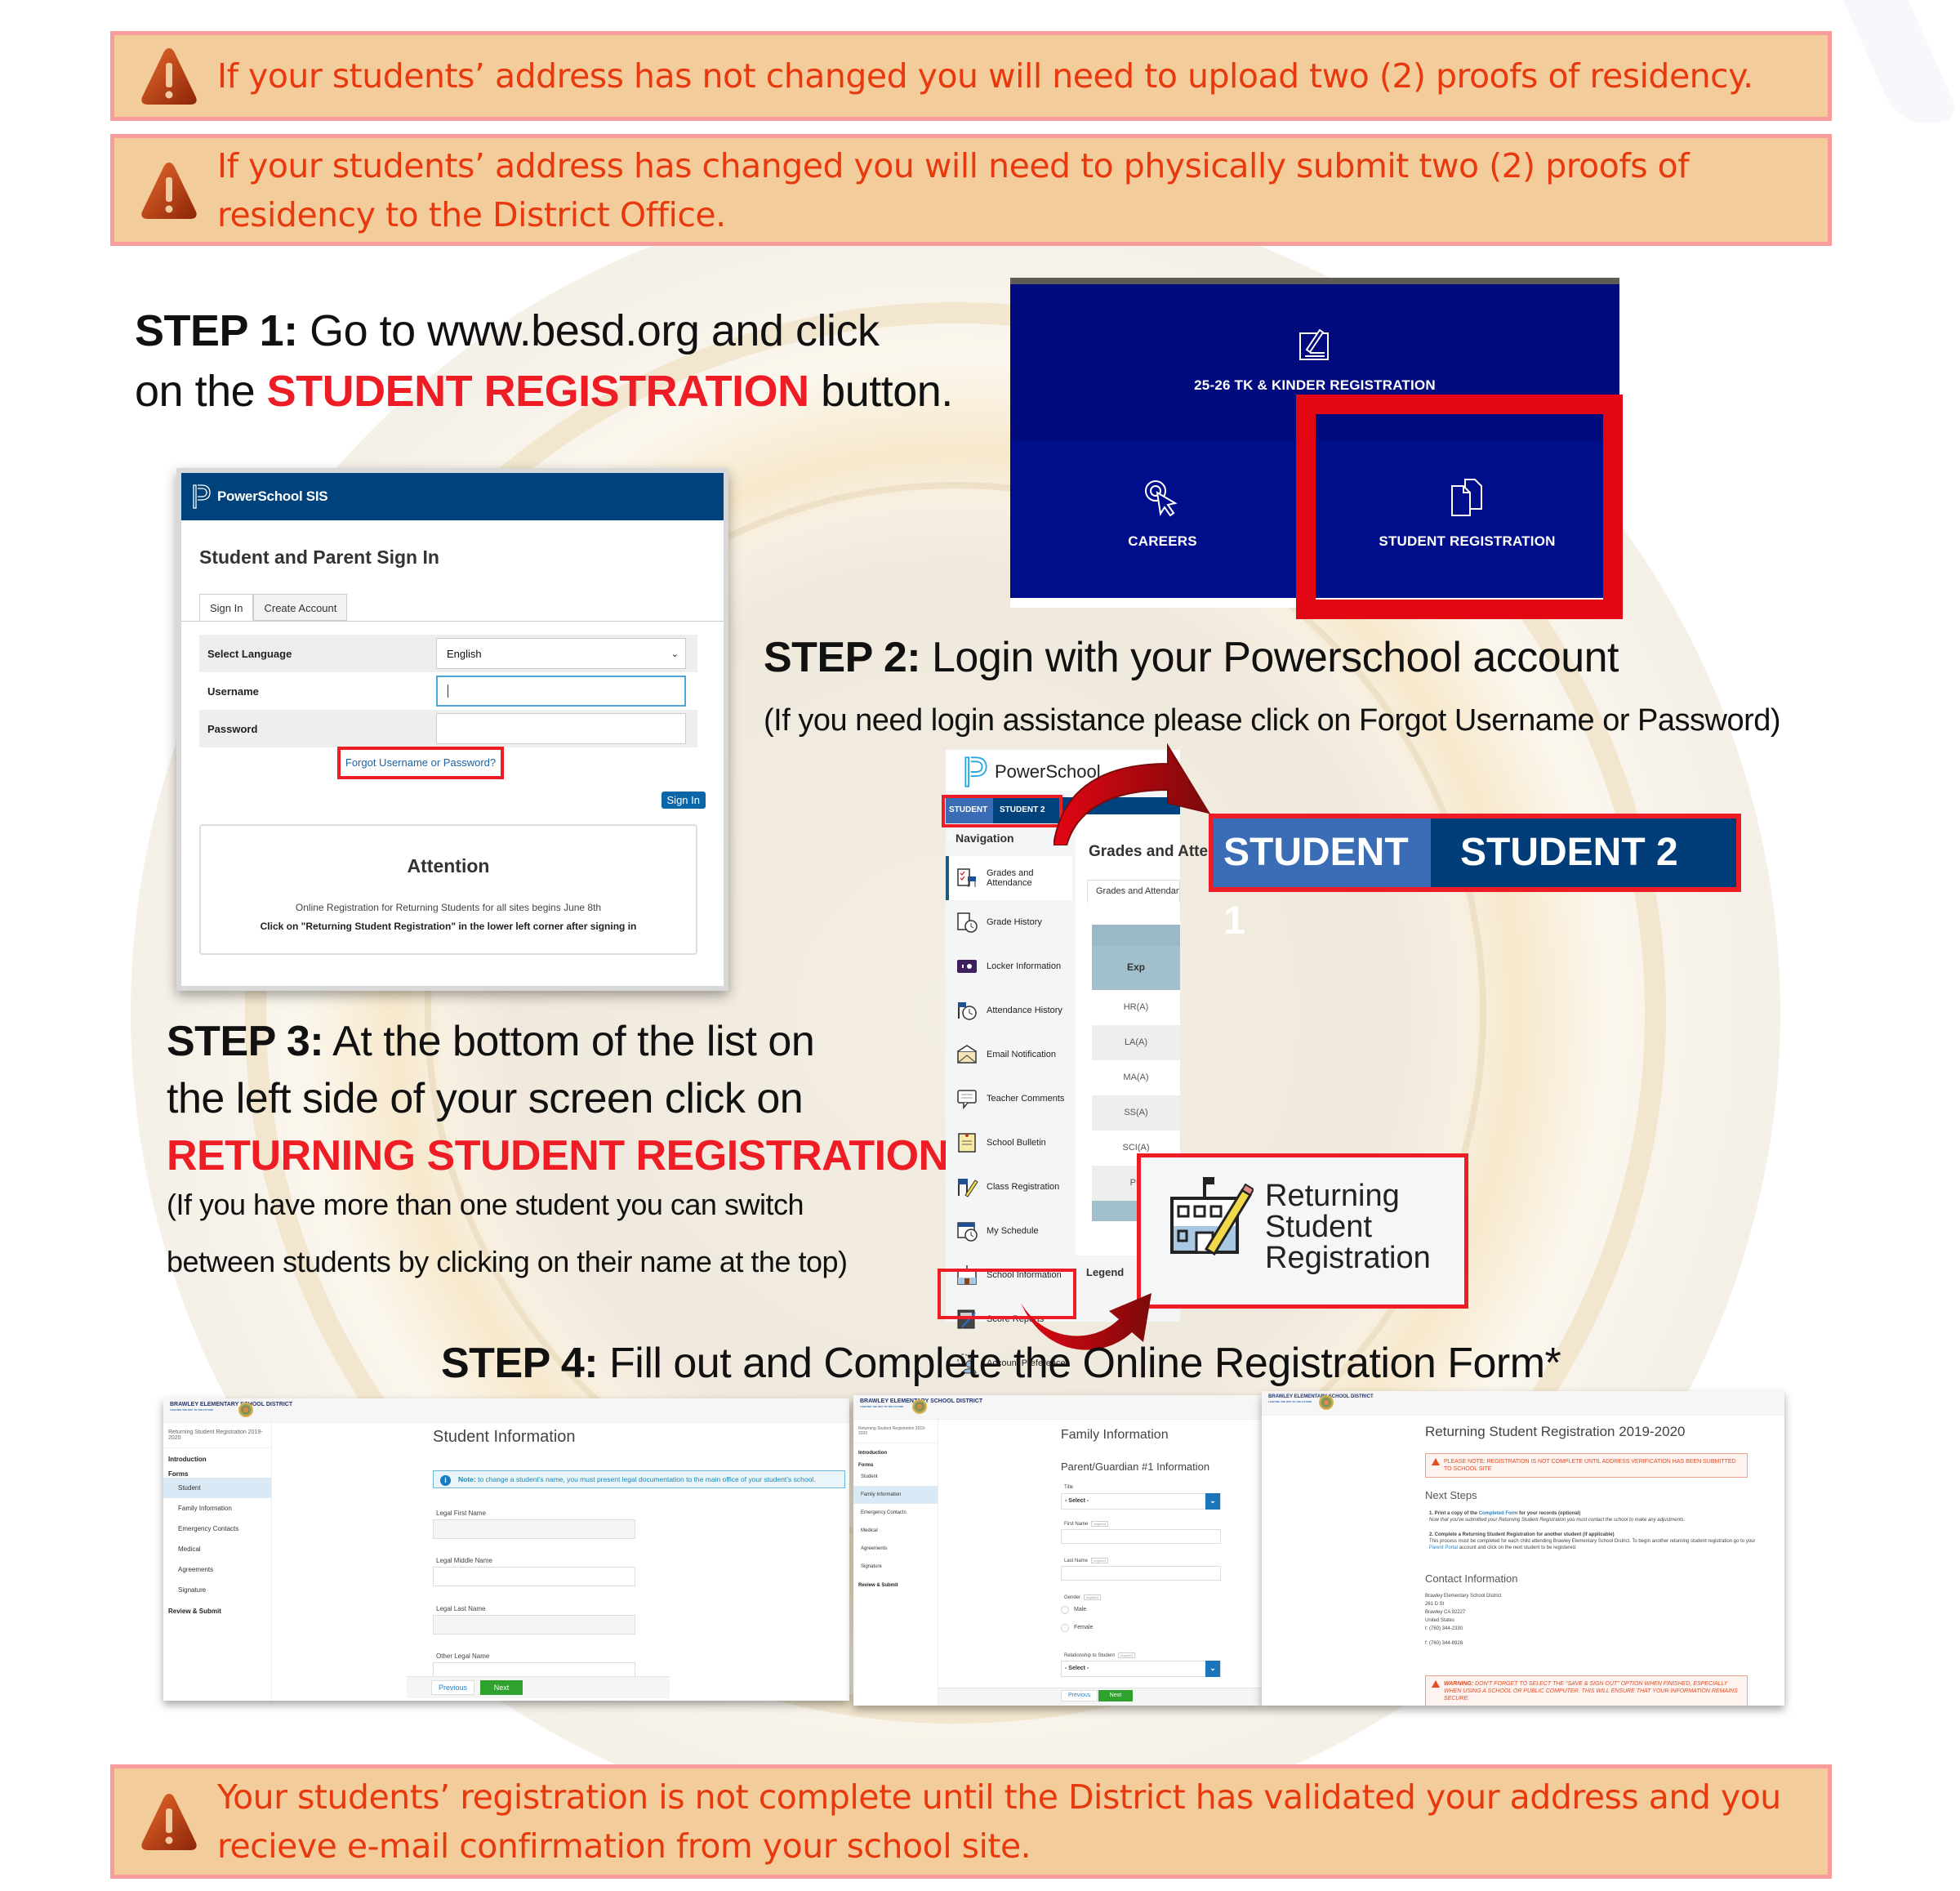 The height and width of the screenshot is (1891, 1960). What do you see at coordinates (226, 608) in the screenshot?
I see `tab-sign-in: Sign In` at bounding box center [226, 608].